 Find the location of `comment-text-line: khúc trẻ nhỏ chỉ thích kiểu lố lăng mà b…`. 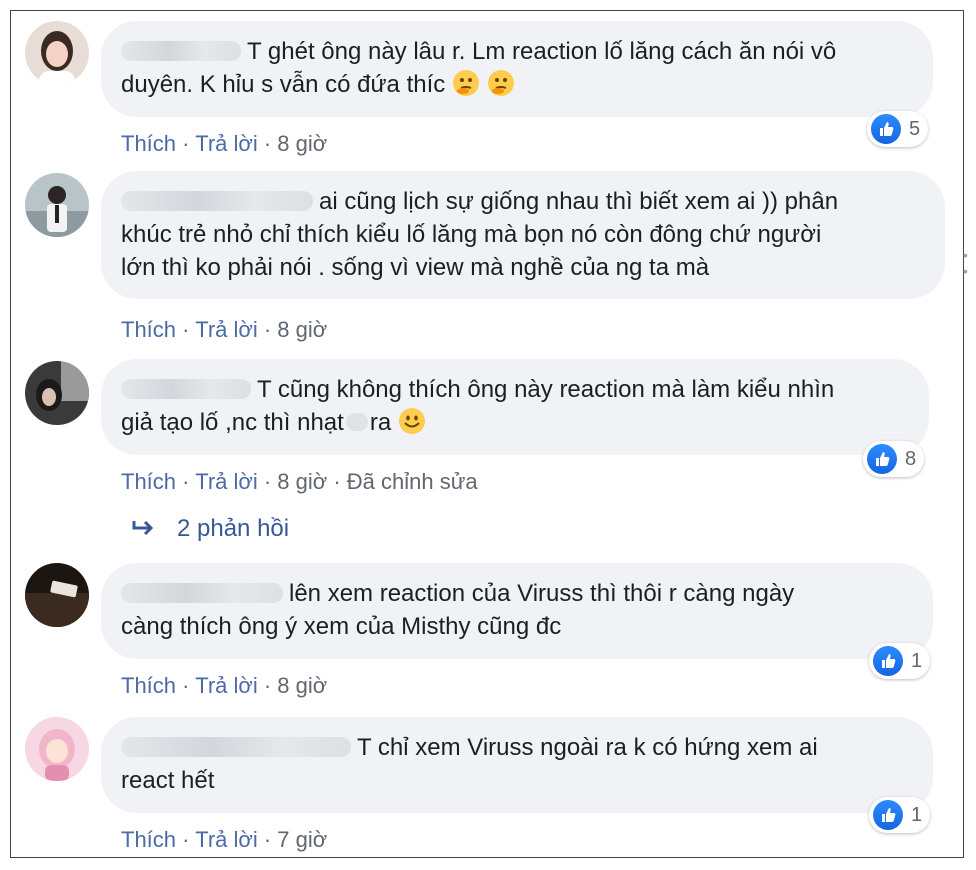

comment-text-line: khúc trẻ nhỏ chỉ thích kiểu lố lăng mà b… is located at coordinates (471, 234).